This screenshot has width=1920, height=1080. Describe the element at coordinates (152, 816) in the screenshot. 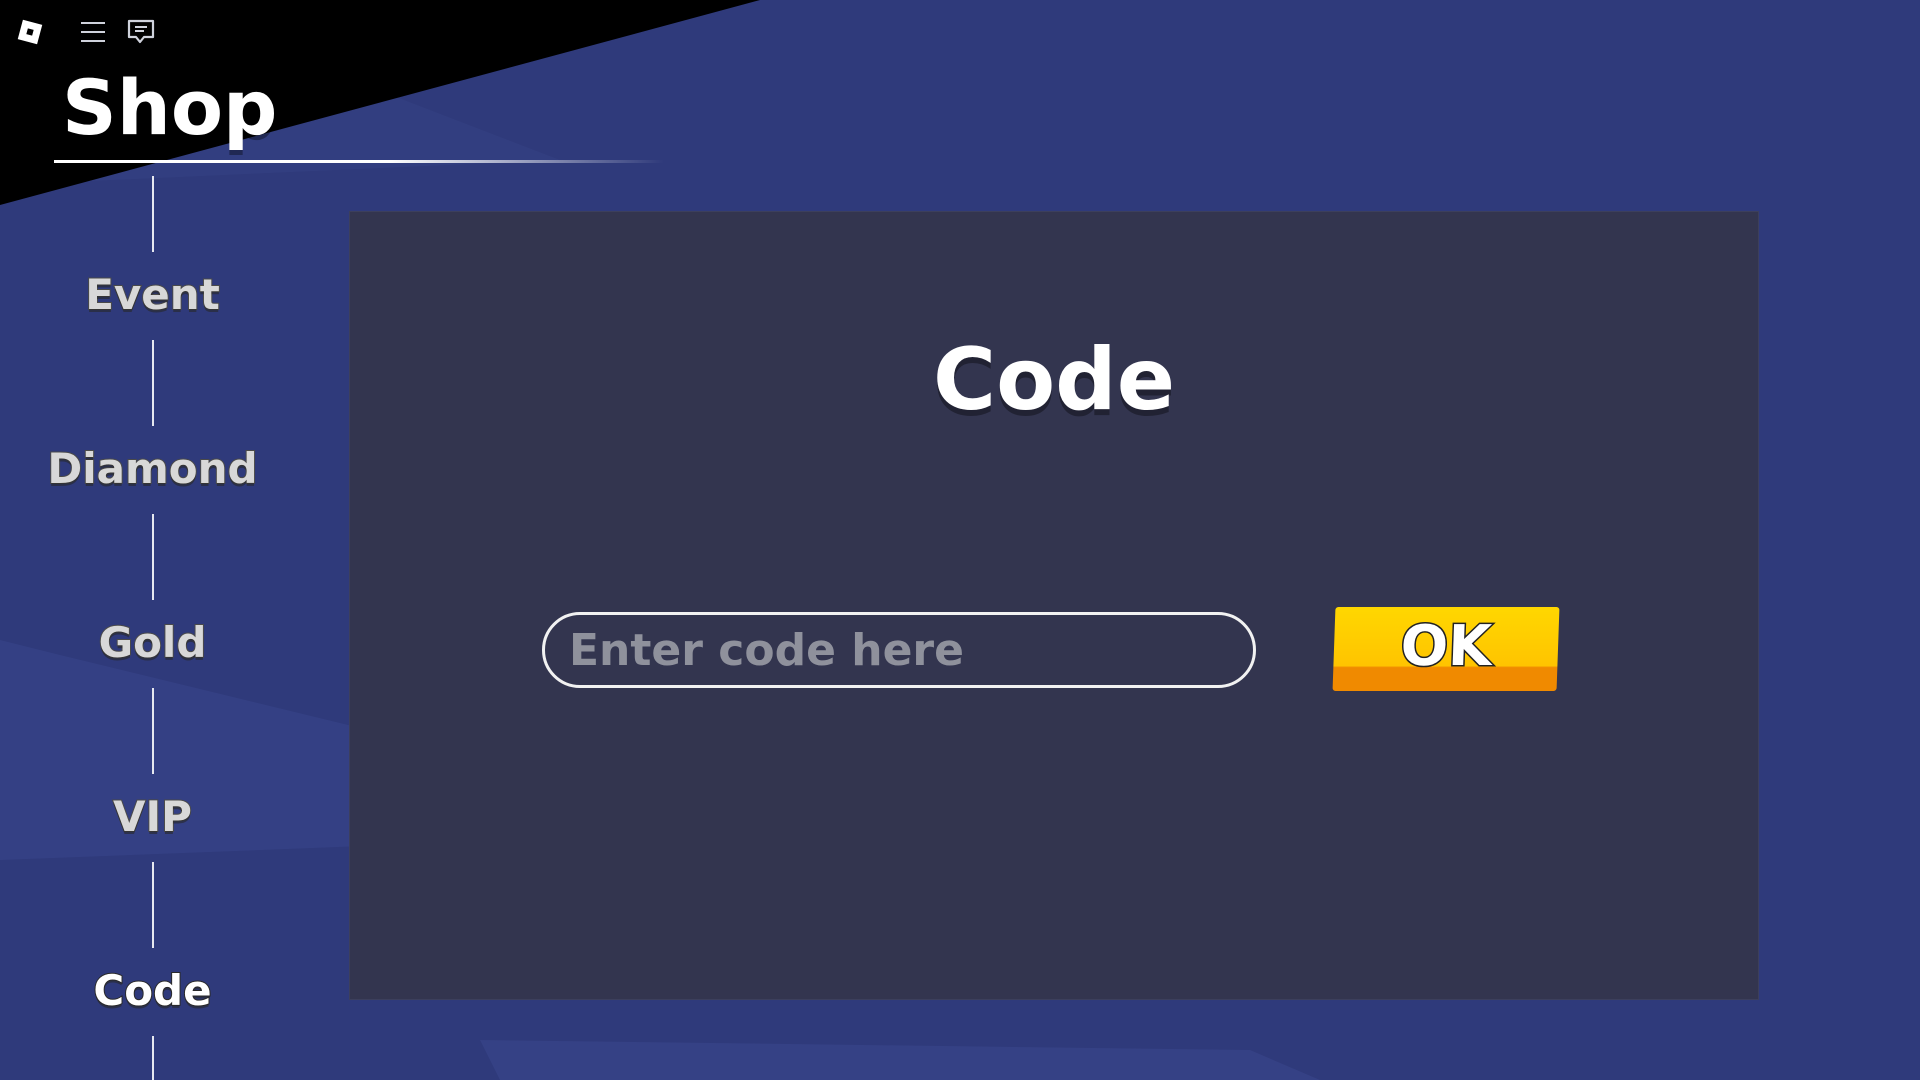

I see `nav-item-vip: VIP` at that location.